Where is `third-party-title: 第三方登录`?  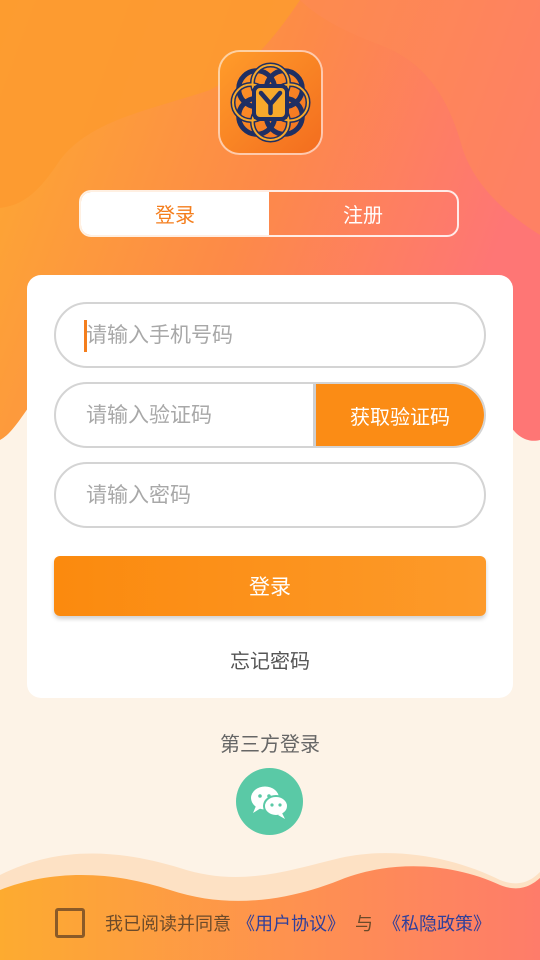 third-party-title: 第三方登录 is located at coordinates (270, 744).